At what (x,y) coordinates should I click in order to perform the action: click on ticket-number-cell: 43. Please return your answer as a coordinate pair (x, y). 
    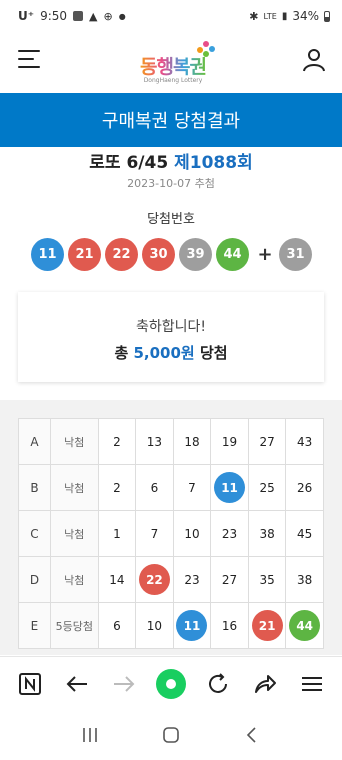
    Looking at the image, I should click on (304, 441).